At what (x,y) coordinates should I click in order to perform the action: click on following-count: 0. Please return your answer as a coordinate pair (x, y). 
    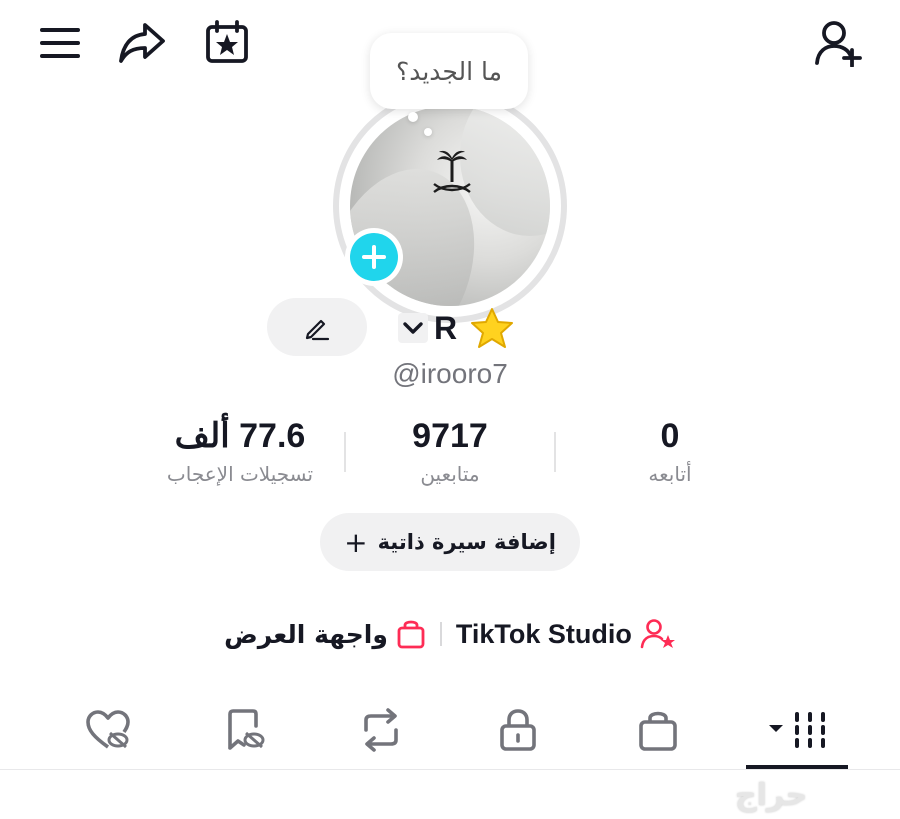
    Looking at the image, I should click on (670, 436).